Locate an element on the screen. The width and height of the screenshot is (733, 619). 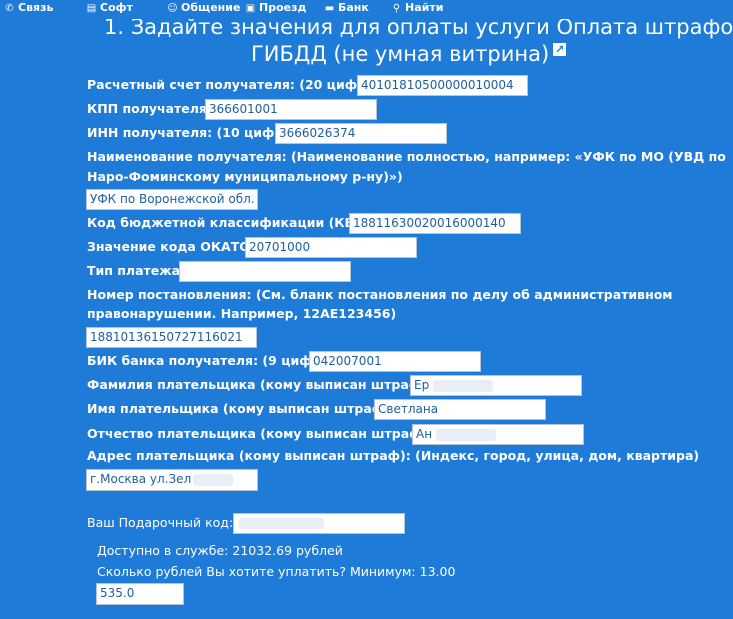
gift-code-label: Ваш Подарочный код: is located at coordinates (160, 522).